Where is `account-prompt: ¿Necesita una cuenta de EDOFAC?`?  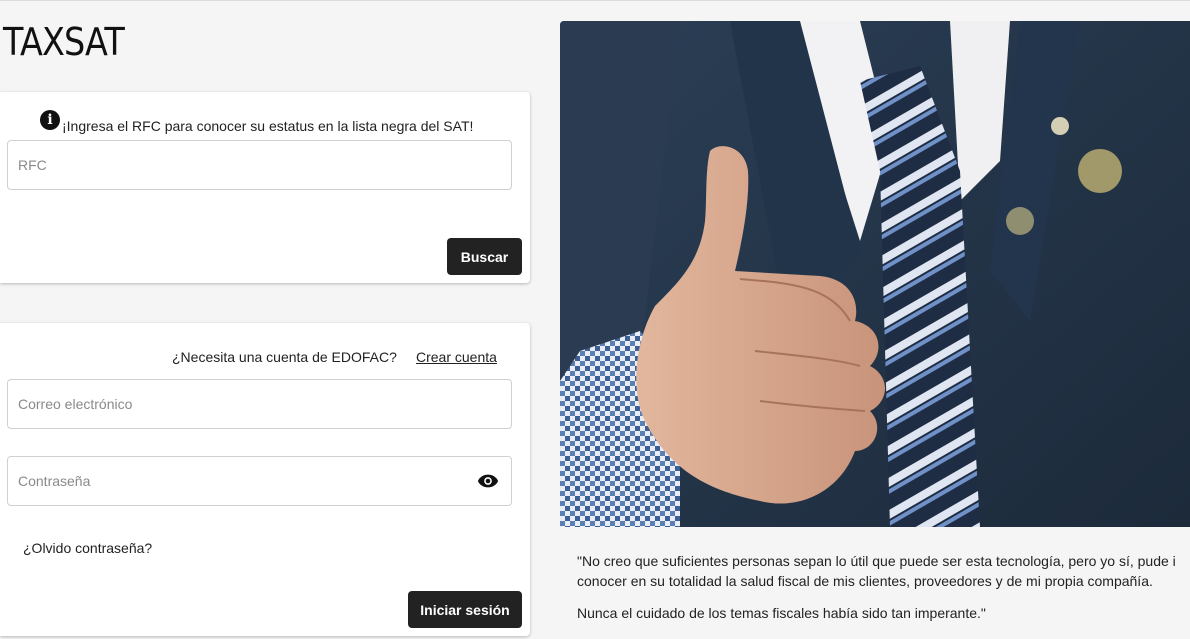
account-prompt: ¿Necesita una cuenta de EDOFAC? is located at coordinates (284, 357).